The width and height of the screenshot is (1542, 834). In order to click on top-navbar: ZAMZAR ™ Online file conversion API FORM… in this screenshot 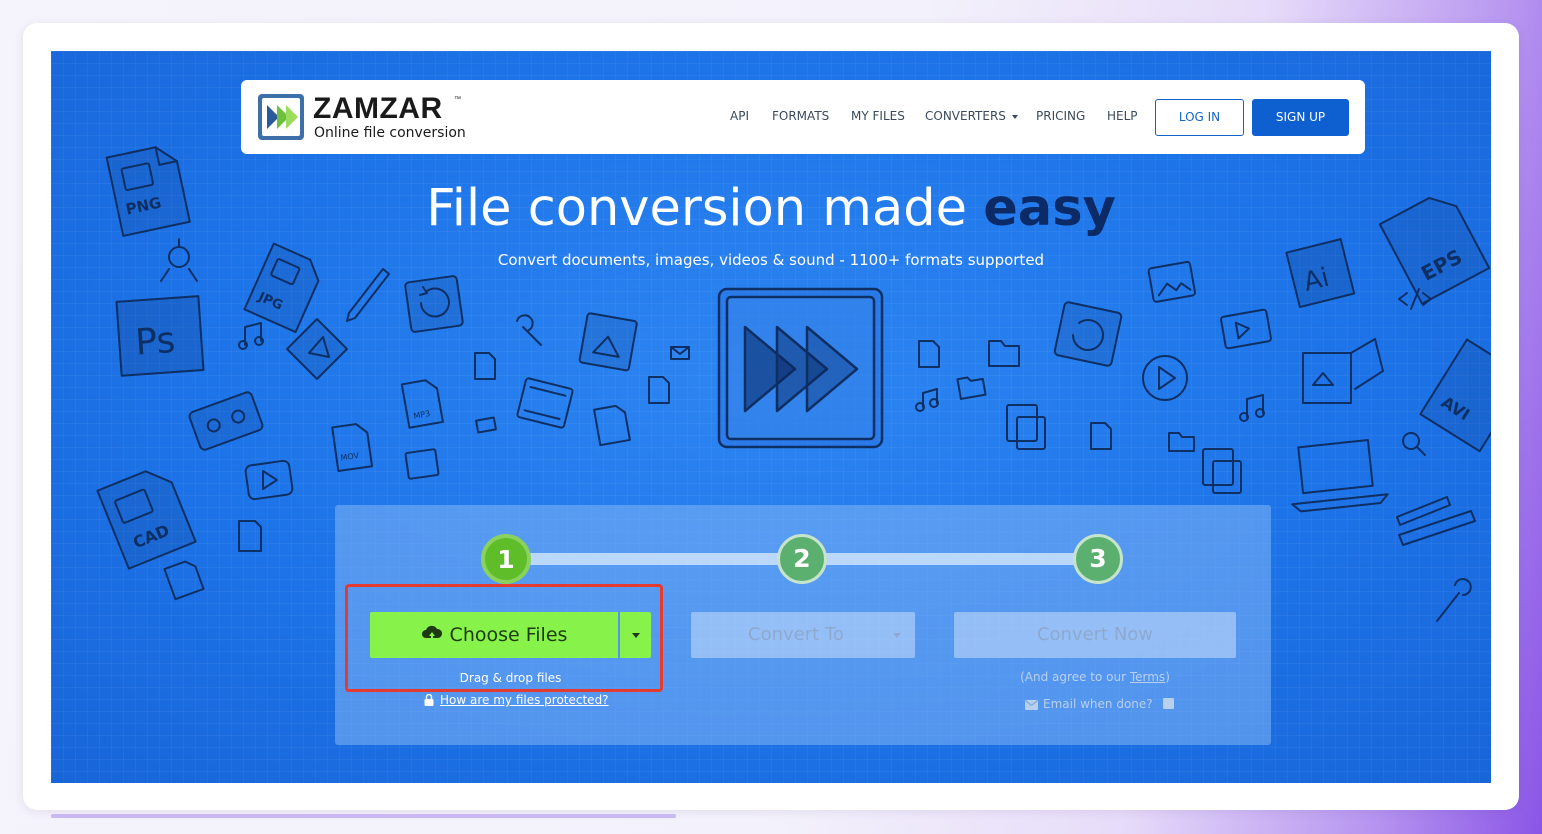, I will do `click(803, 117)`.